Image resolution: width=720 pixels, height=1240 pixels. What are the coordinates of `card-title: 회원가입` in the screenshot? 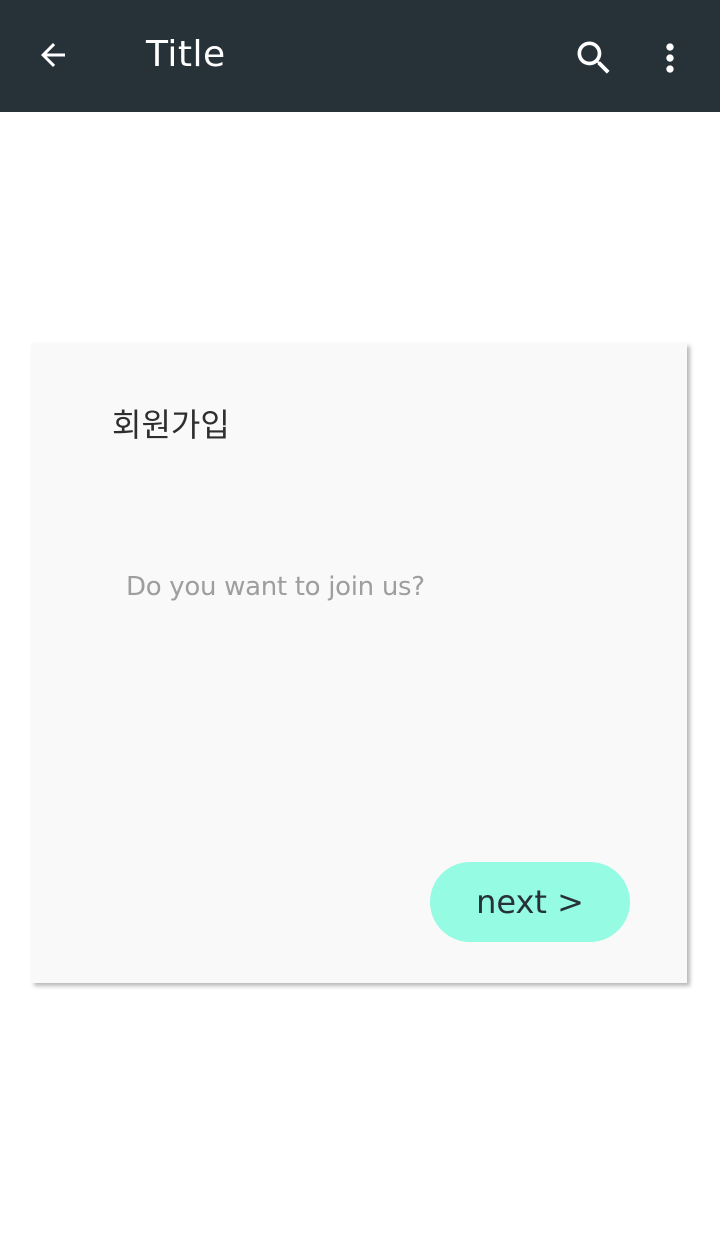 It's located at (171, 425).